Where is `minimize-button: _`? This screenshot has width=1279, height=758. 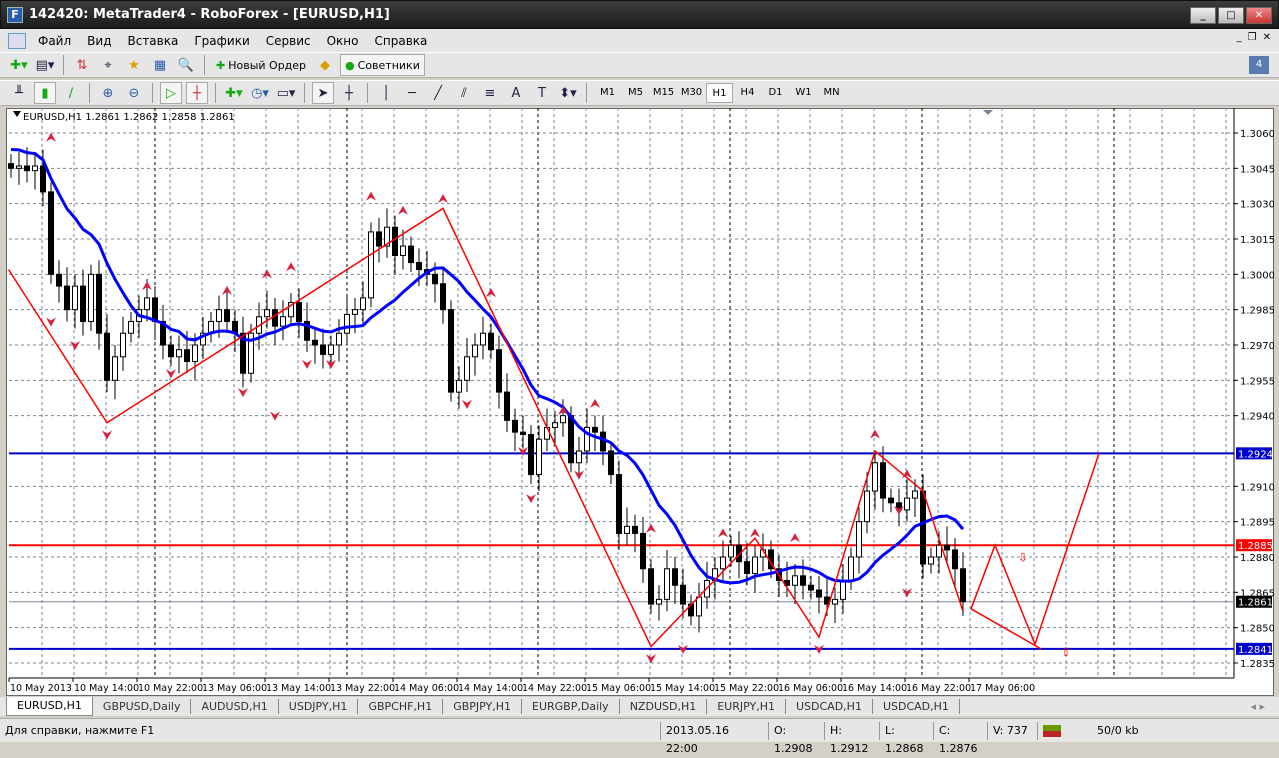 minimize-button: _ is located at coordinates (1203, 15).